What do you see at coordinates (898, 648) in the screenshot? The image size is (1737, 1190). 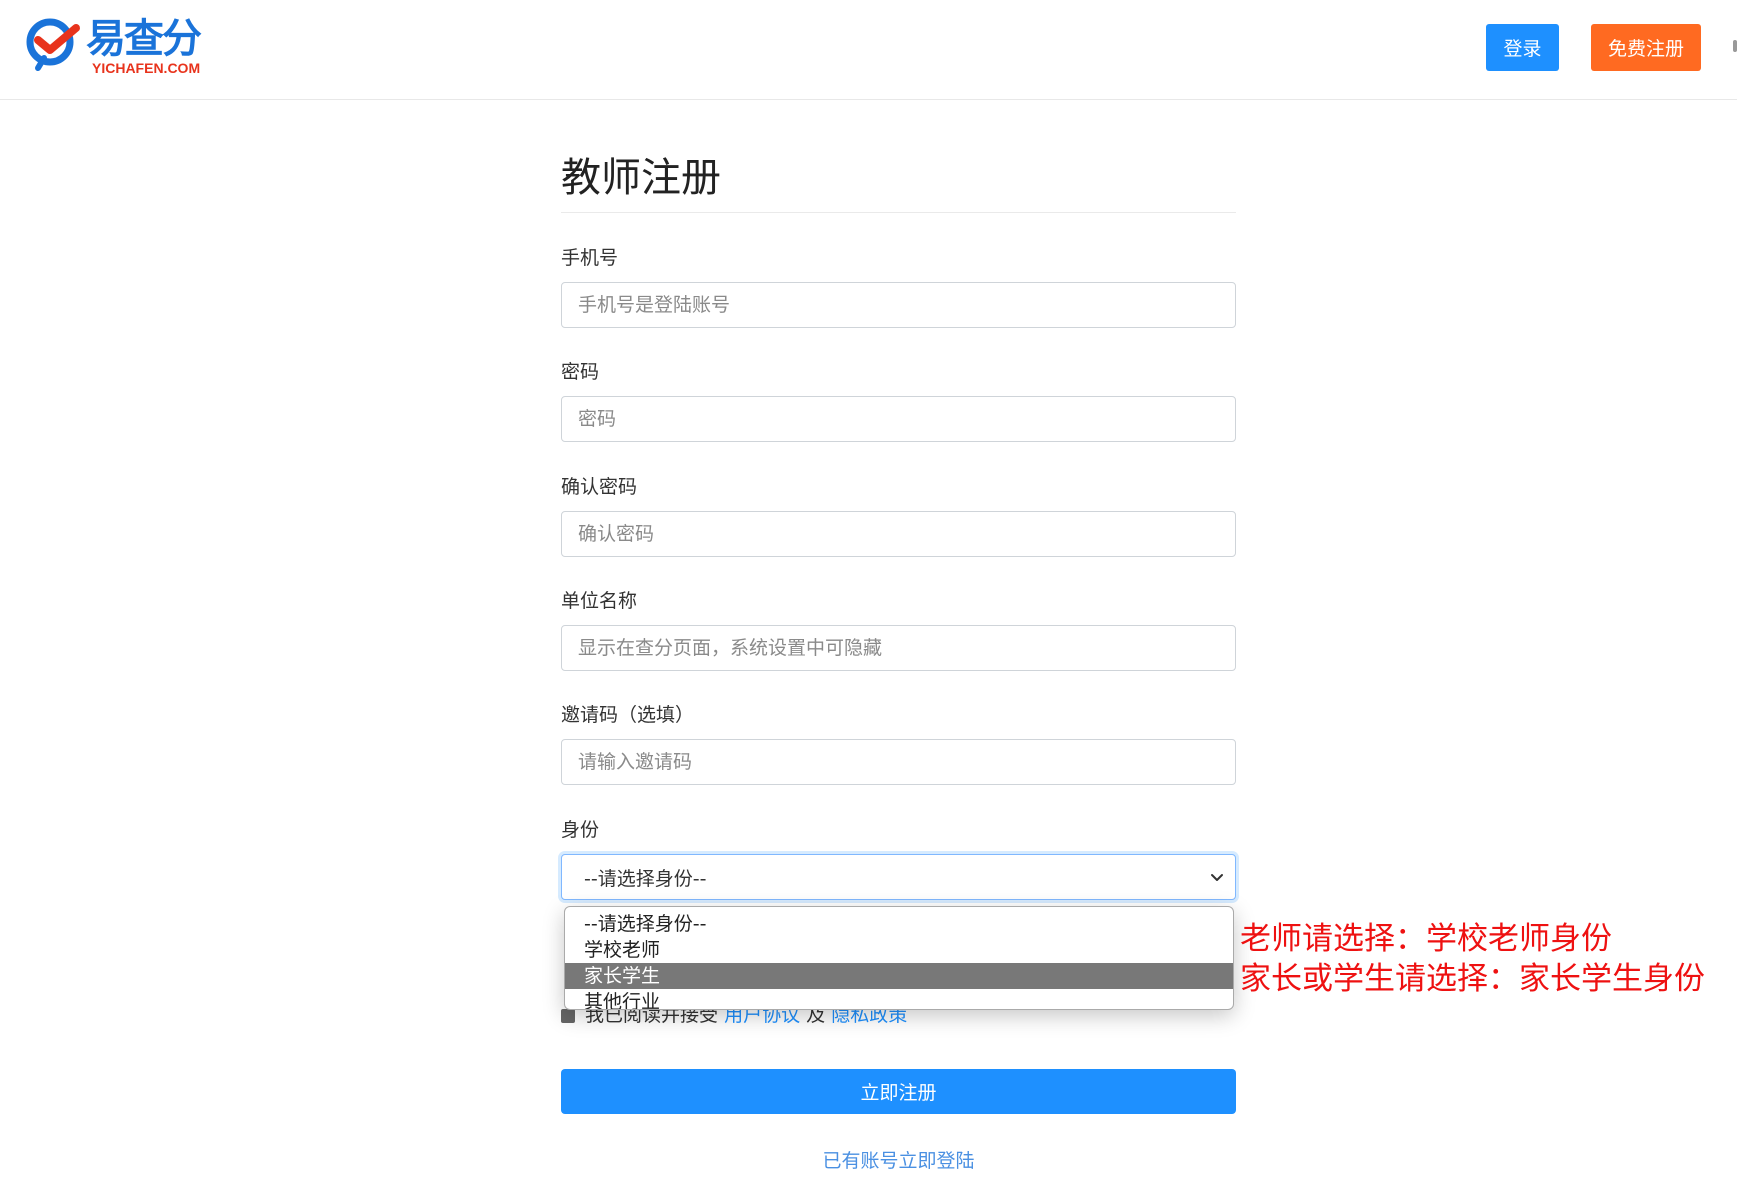 I see `organization-input` at bounding box center [898, 648].